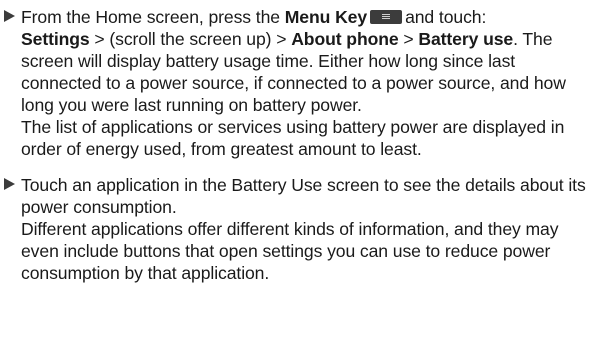 The image size is (593, 353). Describe the element at coordinates (345, 39) in the screenshot. I see `path-about-phone: About phone` at that location.